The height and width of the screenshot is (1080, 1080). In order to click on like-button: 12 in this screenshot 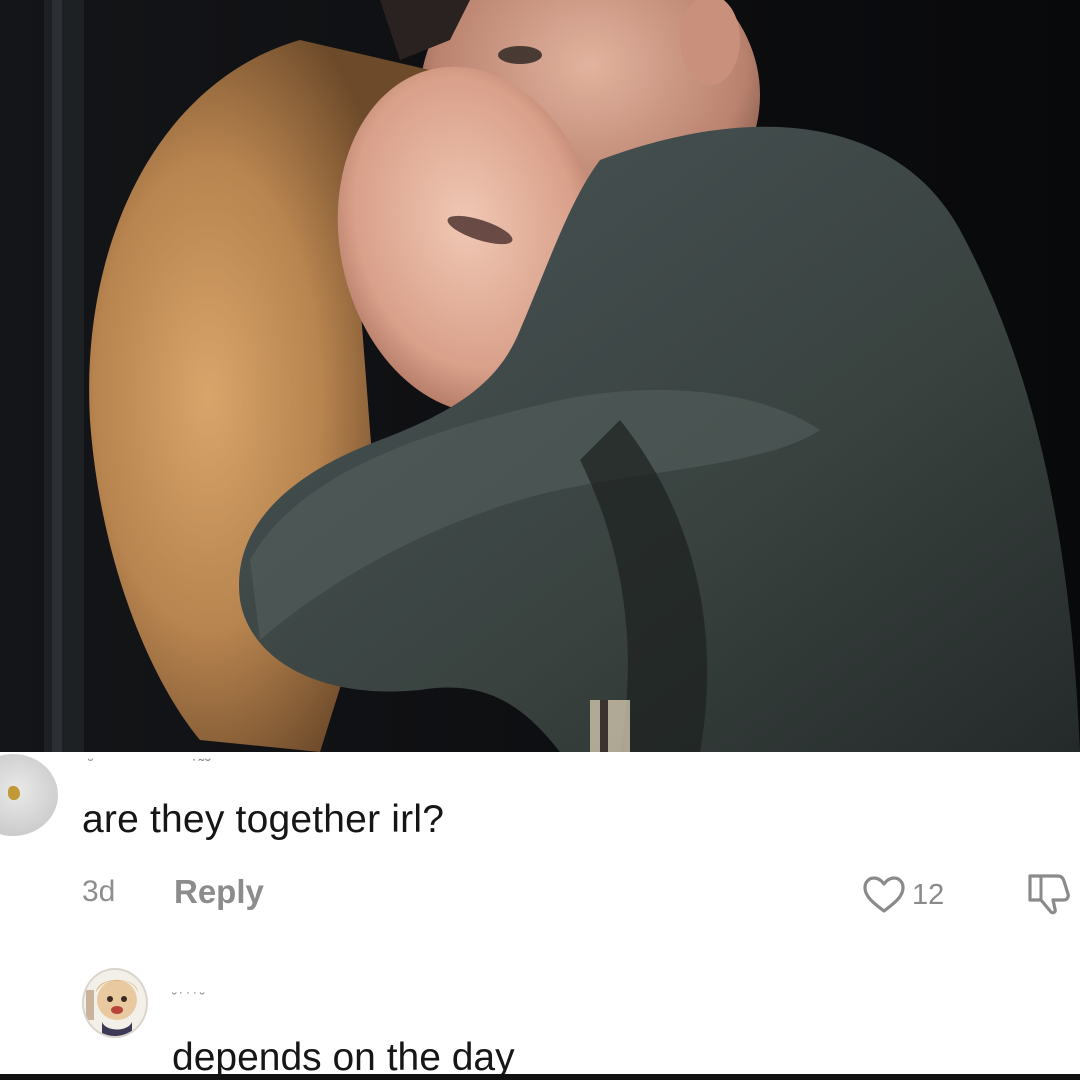, I will do `click(903, 895)`.